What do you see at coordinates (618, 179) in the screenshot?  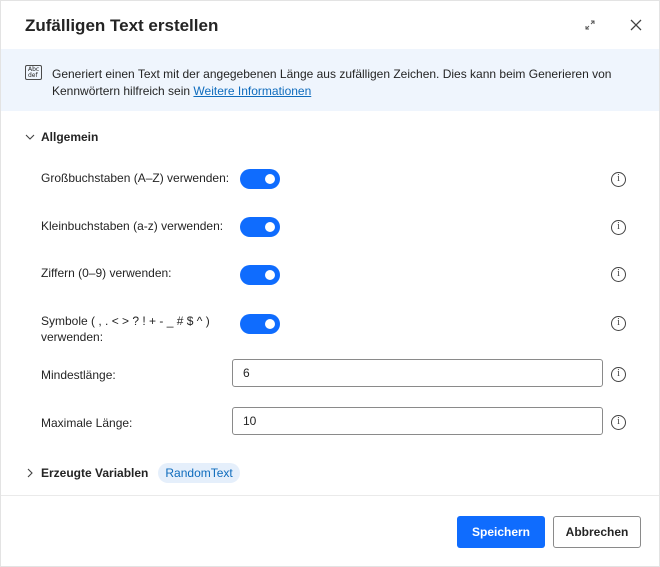 I see `uppercase-info-icon: i` at bounding box center [618, 179].